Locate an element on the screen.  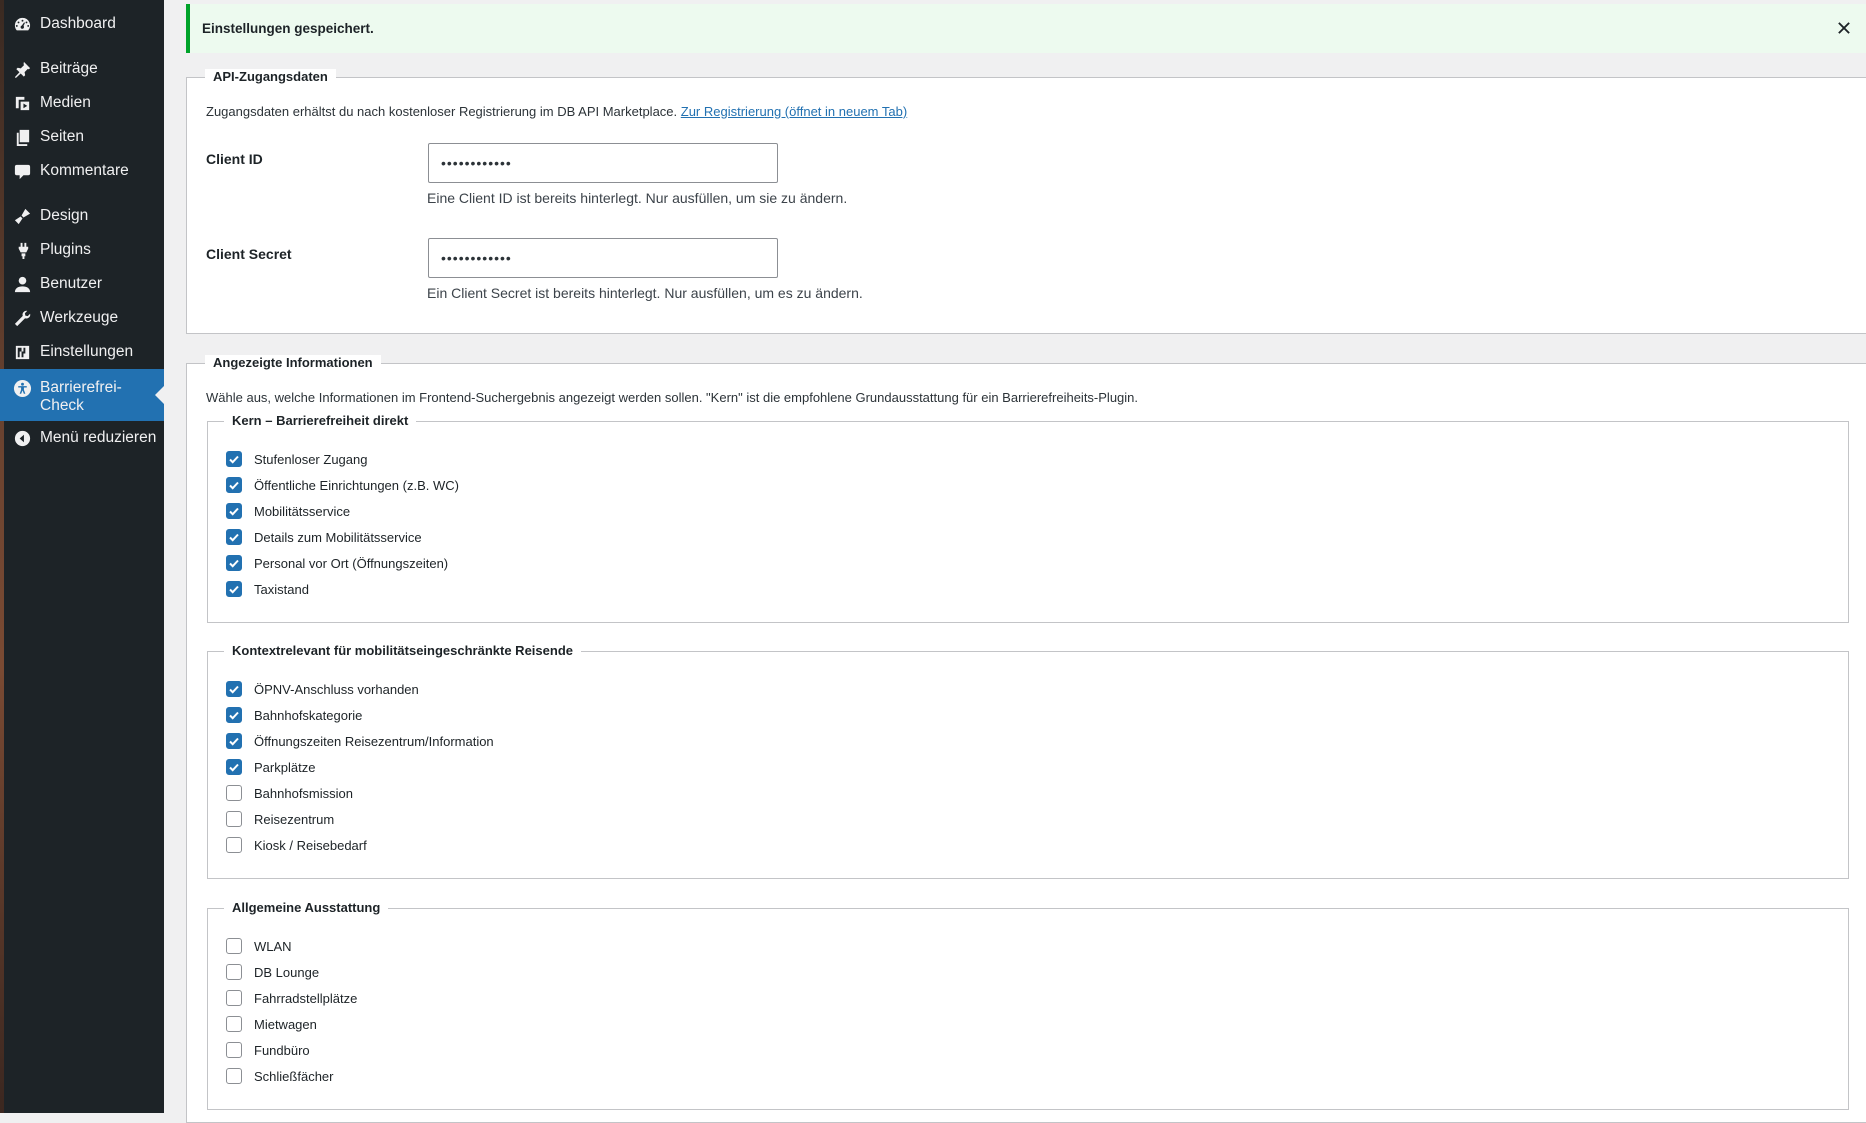
checkbox-row: Kiosk / Reisebedarf is located at coordinates (296, 845).